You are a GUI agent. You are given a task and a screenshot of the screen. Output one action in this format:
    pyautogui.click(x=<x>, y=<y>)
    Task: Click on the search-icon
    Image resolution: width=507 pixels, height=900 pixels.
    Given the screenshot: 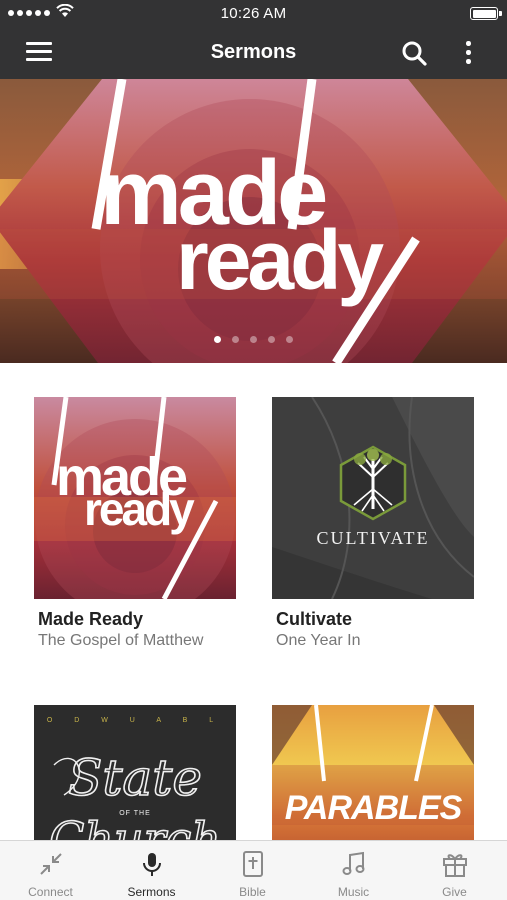 What is the action you would take?
    pyautogui.click(x=414, y=53)
    